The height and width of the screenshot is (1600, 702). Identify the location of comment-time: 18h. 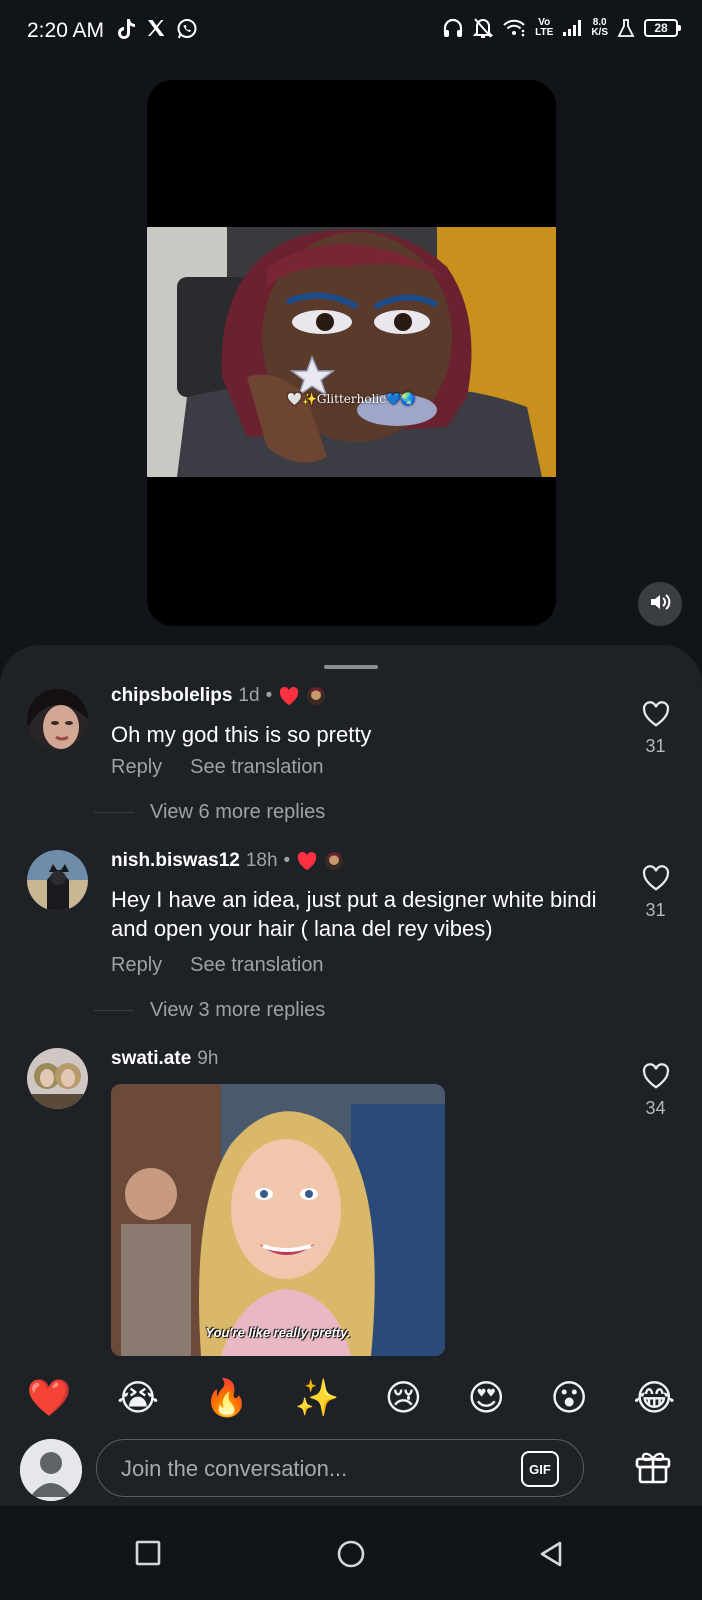
(261, 860).